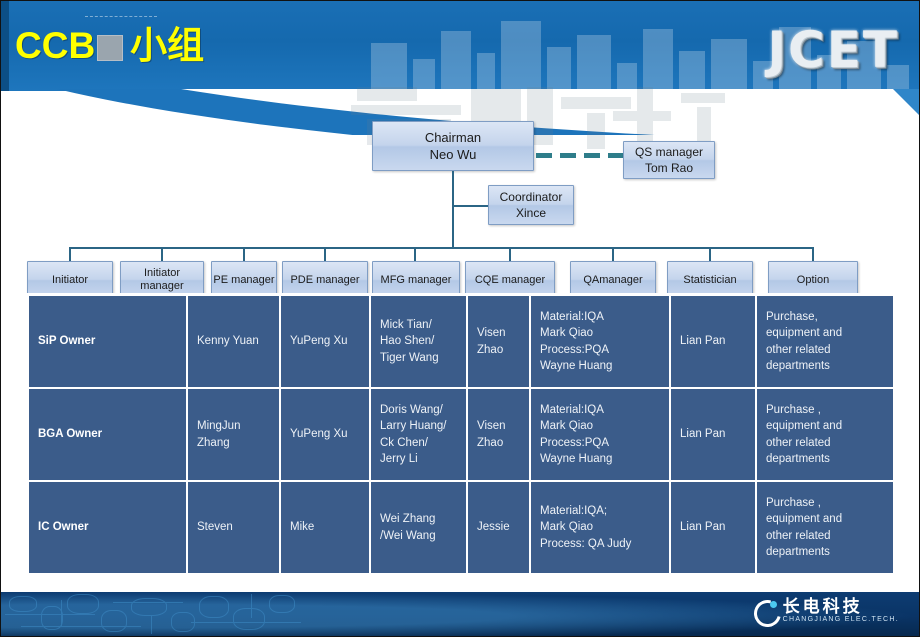  I want to click on cell-pde-mfg: Wei Zhang /Wei Wang, so click(418, 527).